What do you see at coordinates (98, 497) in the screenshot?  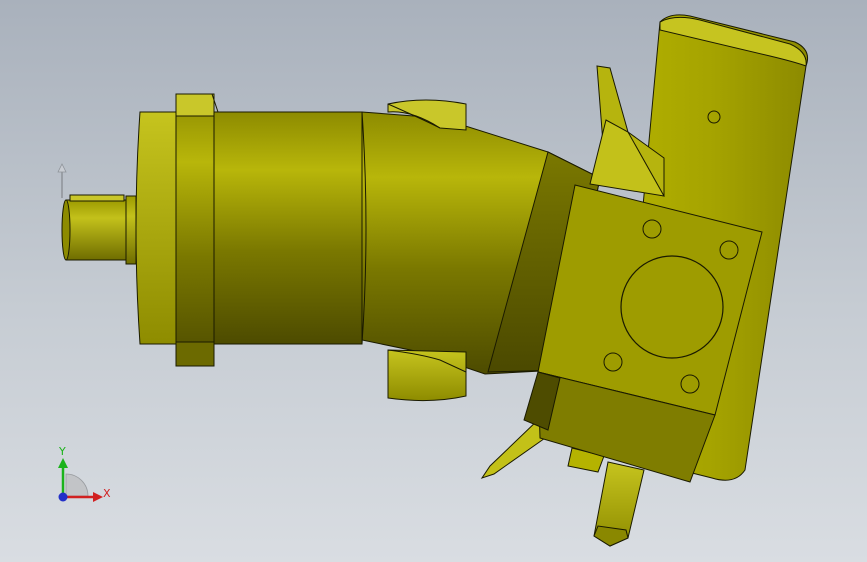 I see `x-axis-arrow-icon` at bounding box center [98, 497].